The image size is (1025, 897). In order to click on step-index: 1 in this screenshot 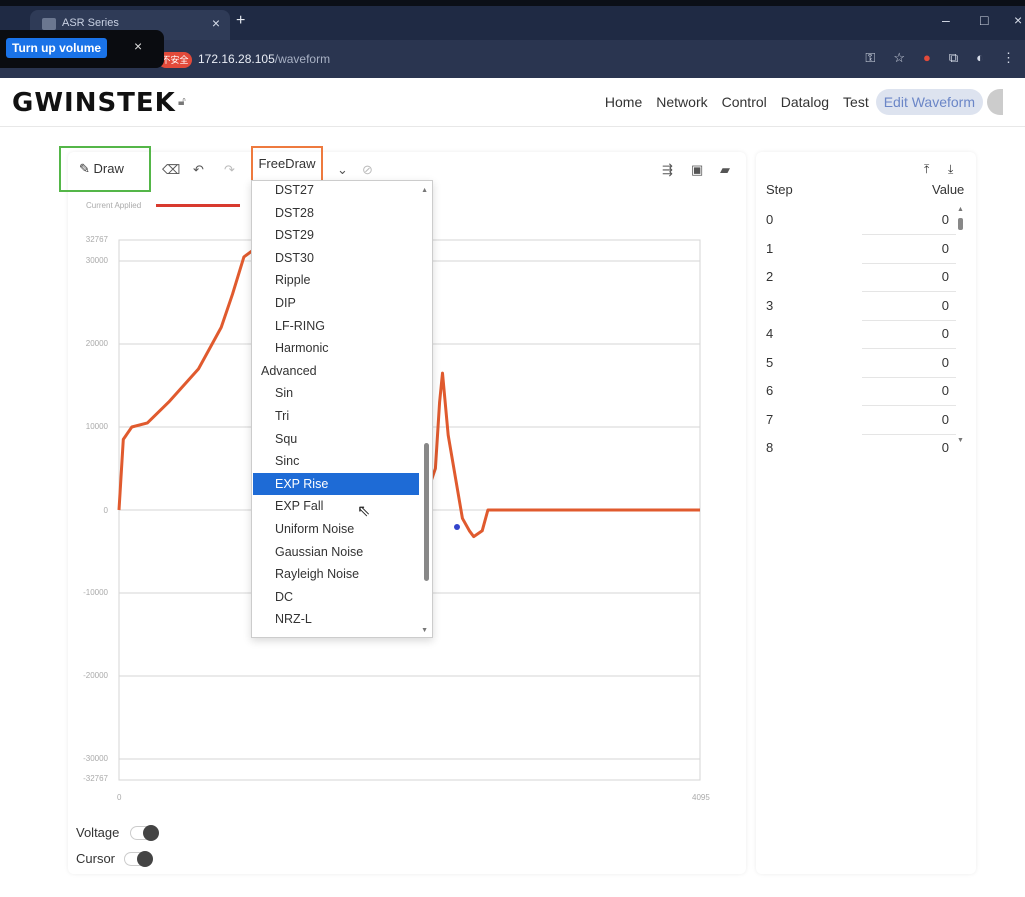, I will do `click(770, 248)`.